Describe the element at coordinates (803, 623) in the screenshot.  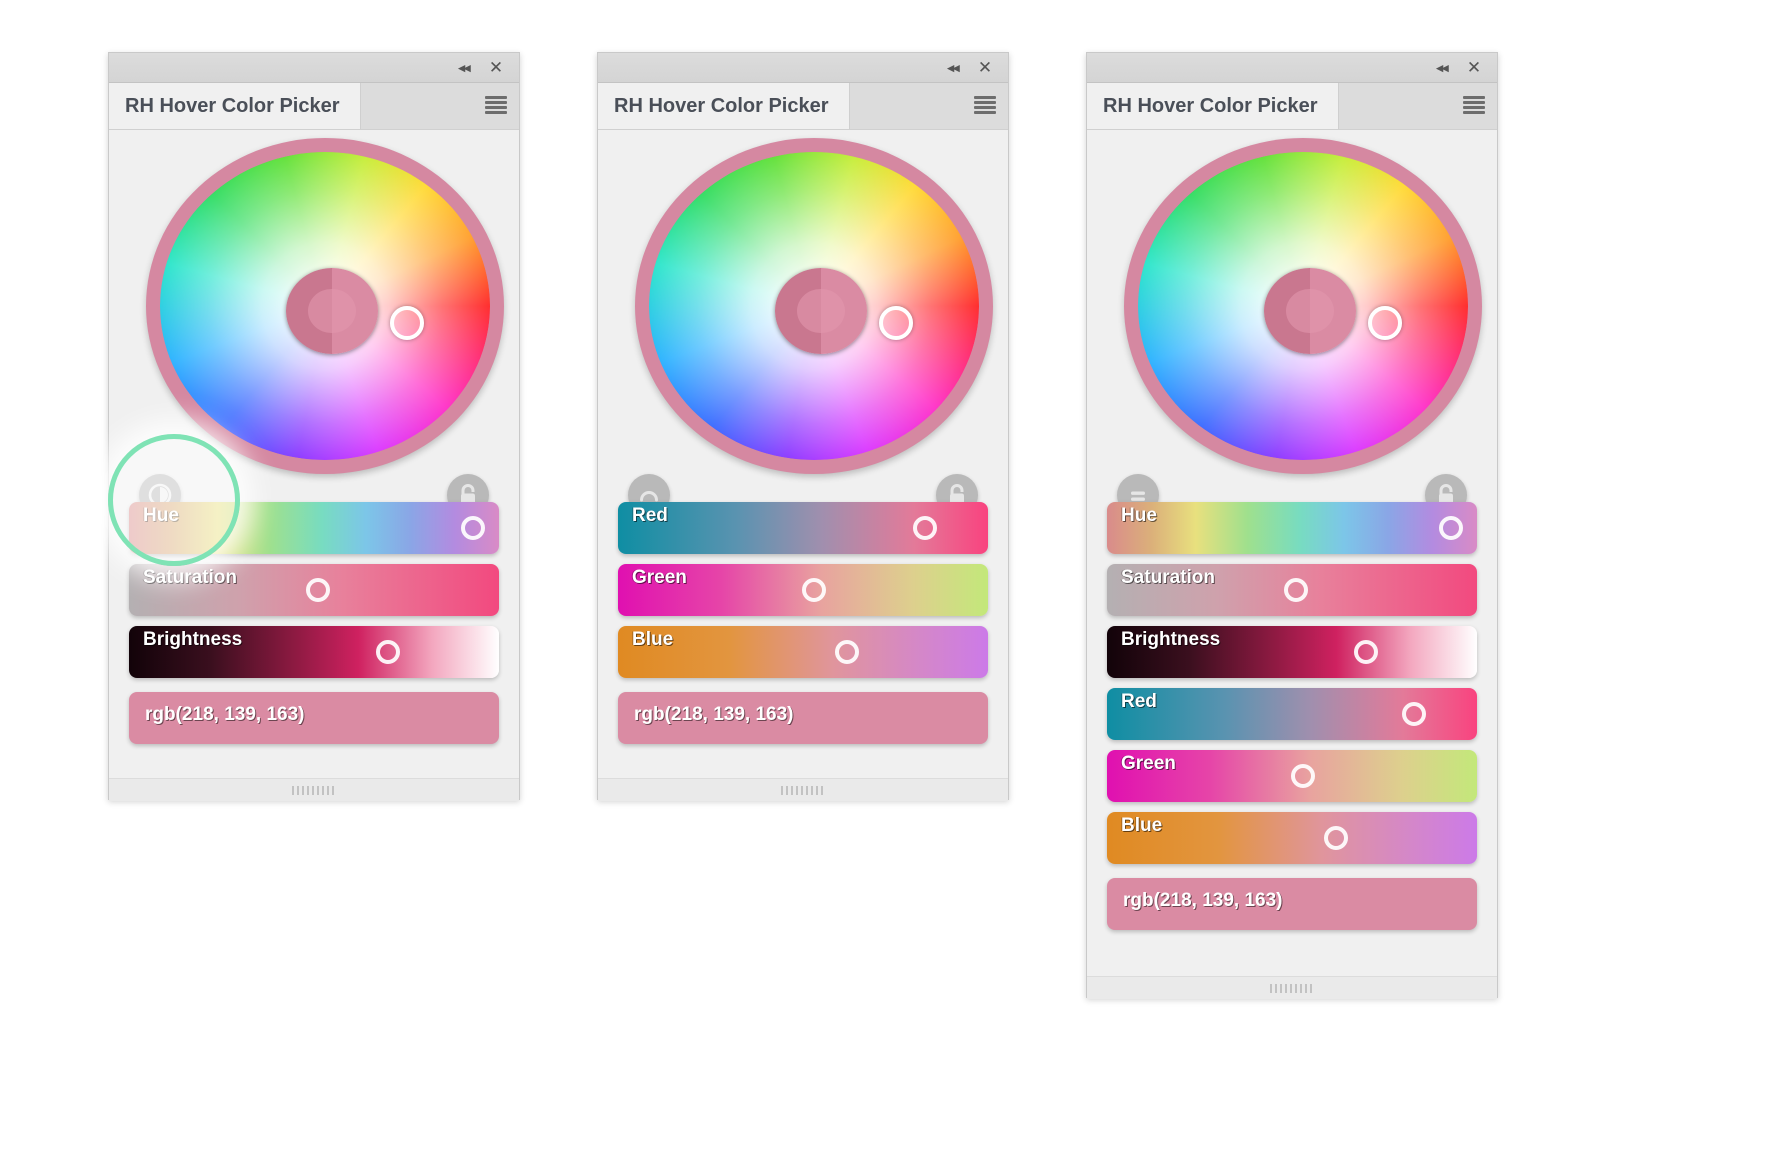
I see `rgb-slider-group: Red Green Blue rgb(218, 139, 163)` at that location.